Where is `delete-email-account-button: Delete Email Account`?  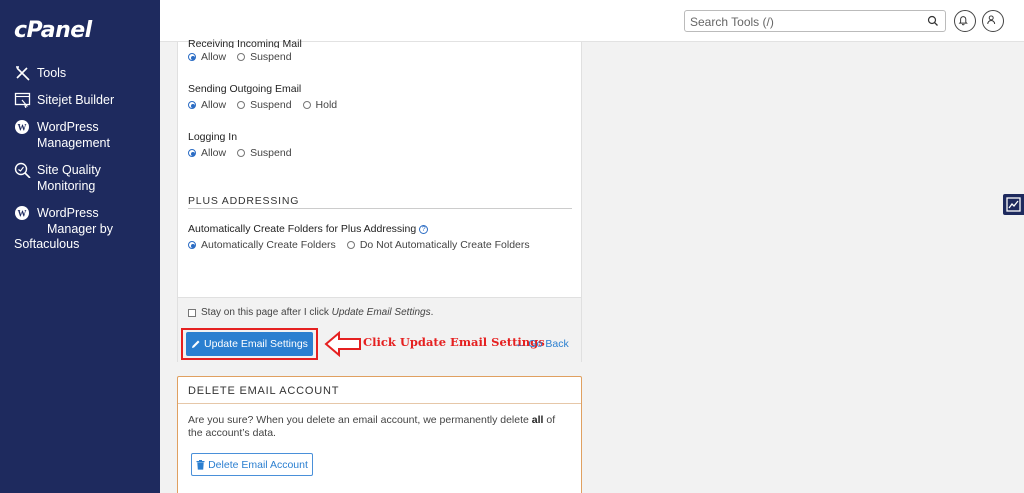
delete-email-account-button: Delete Email Account is located at coordinates (252, 464).